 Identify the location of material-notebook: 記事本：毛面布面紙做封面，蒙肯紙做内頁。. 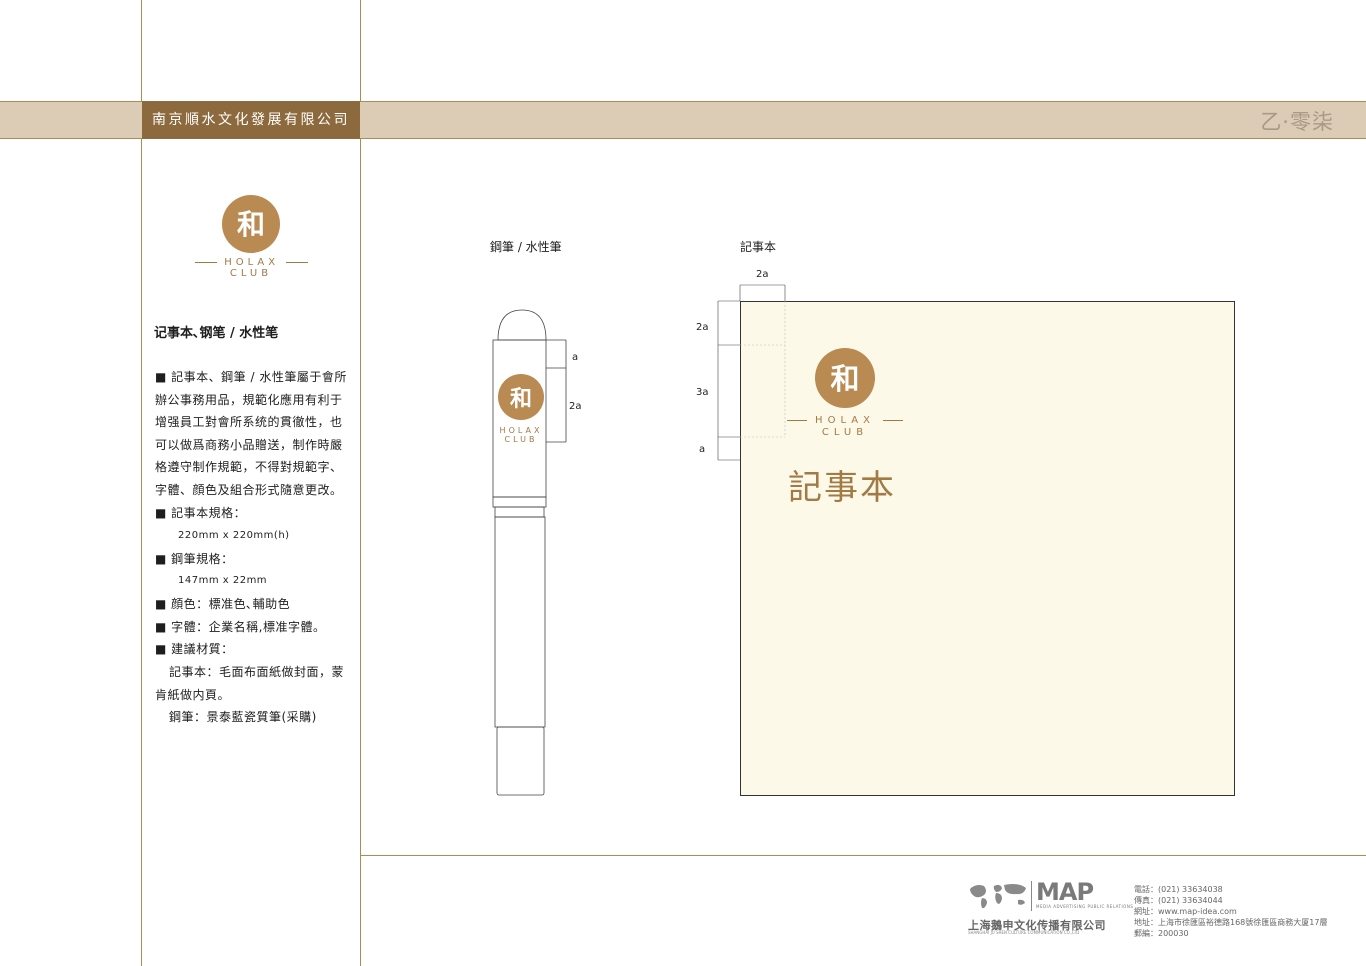
(250, 683).